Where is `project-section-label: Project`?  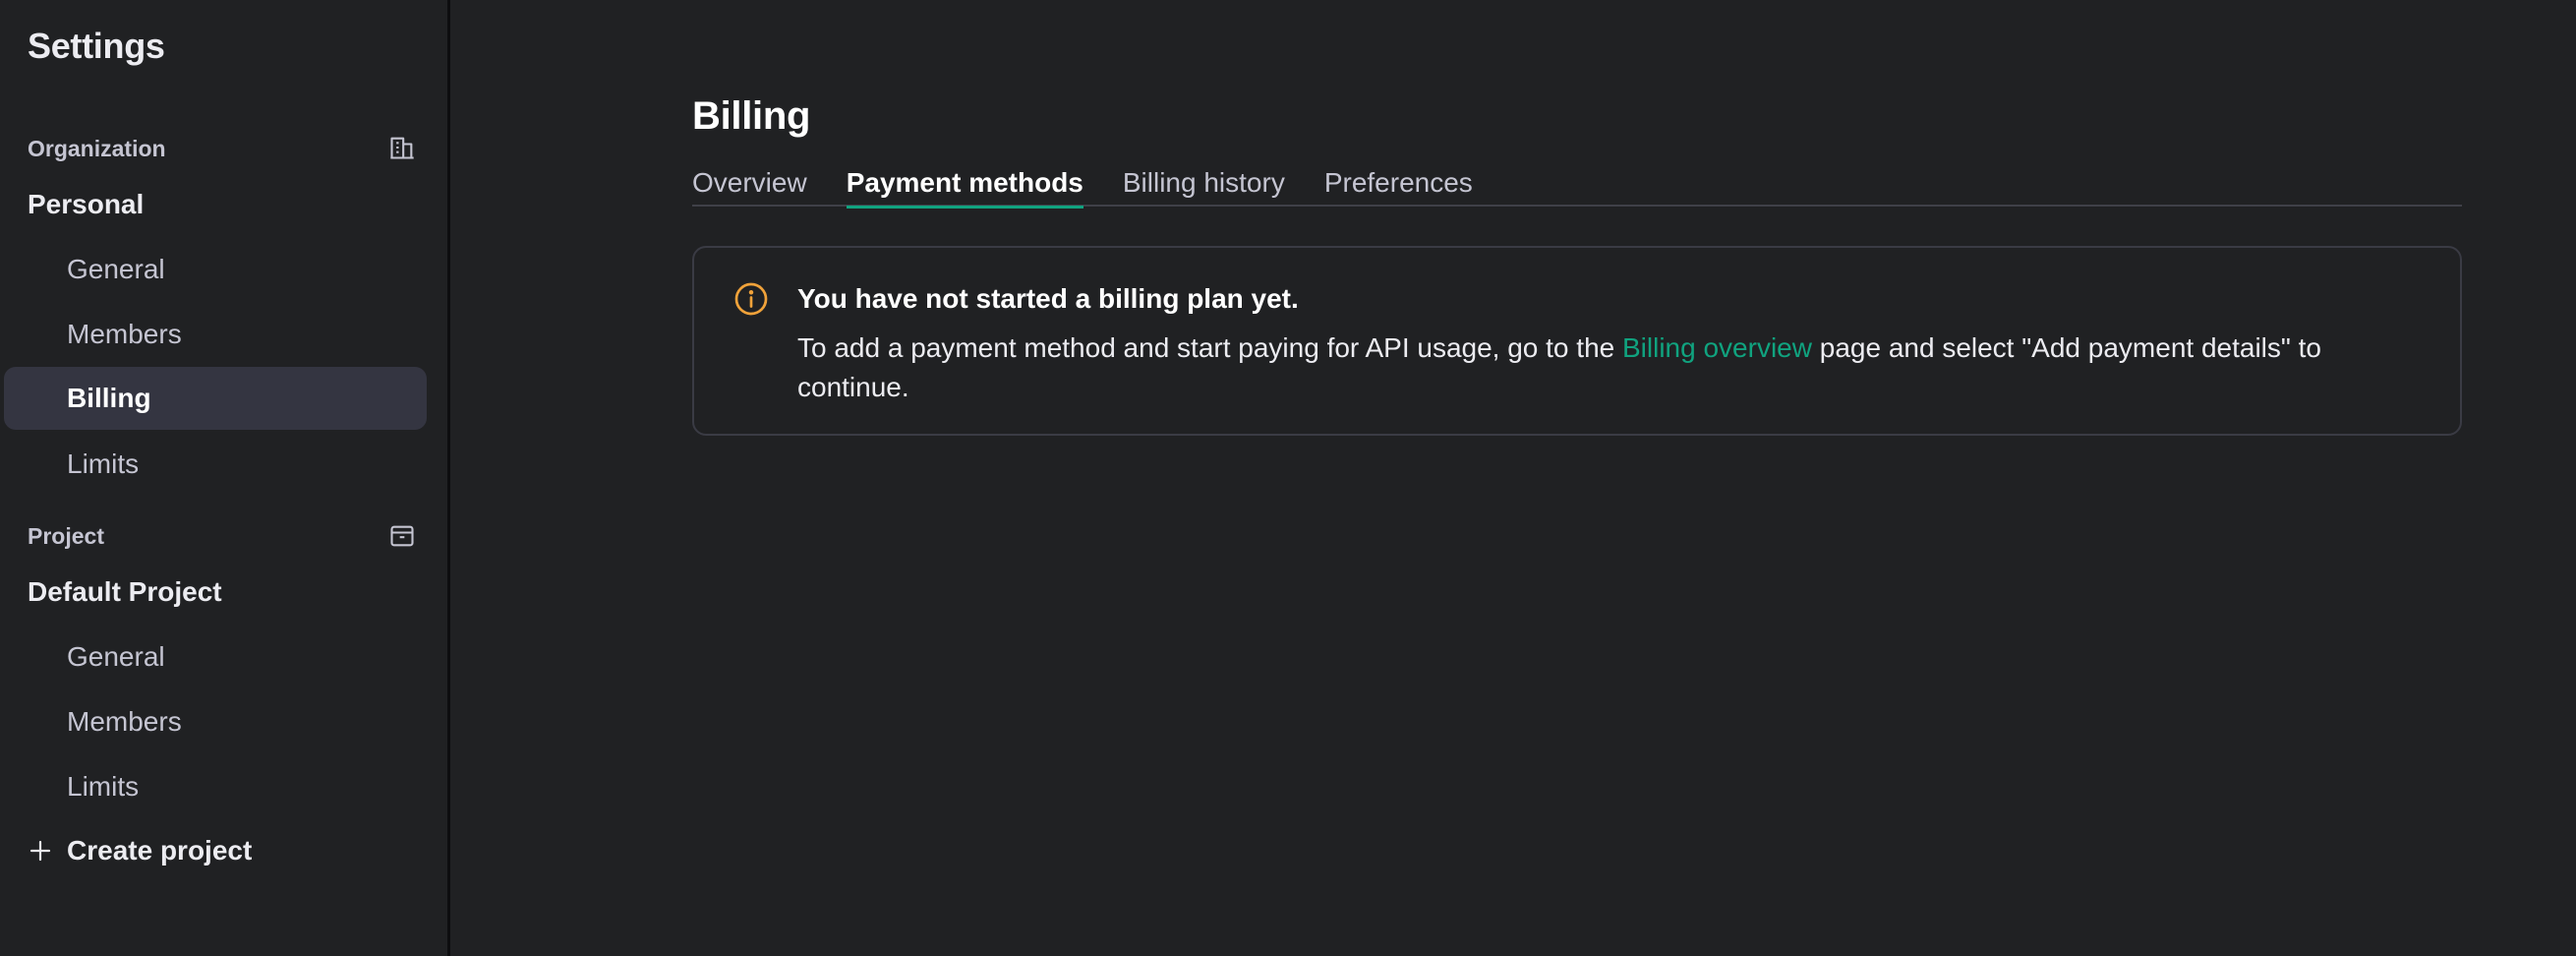
project-section-label: Project is located at coordinates (66, 536).